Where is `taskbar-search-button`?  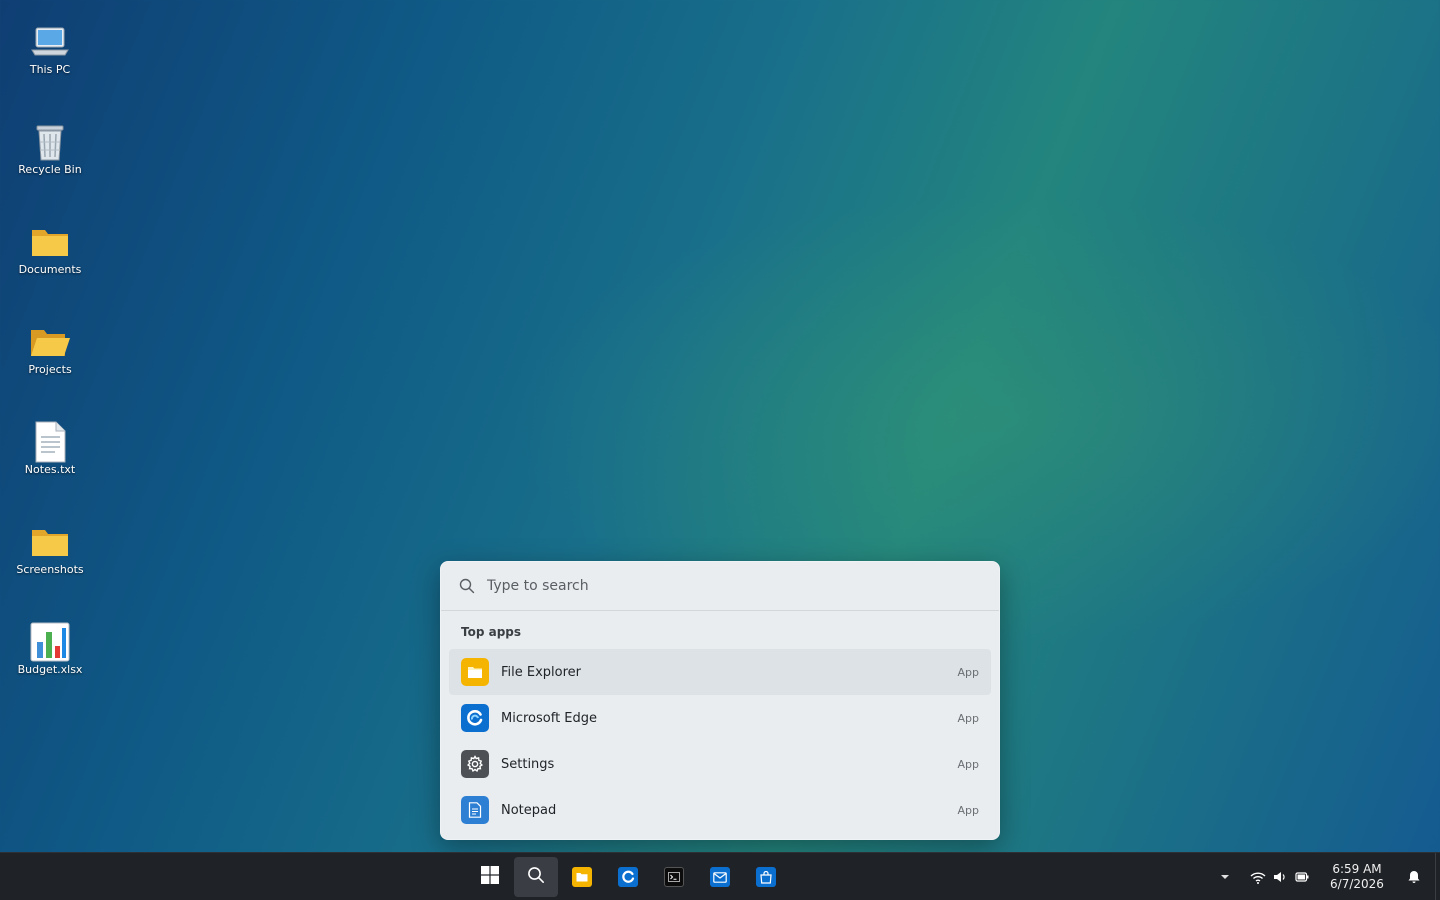
taskbar-search-button is located at coordinates (536, 877).